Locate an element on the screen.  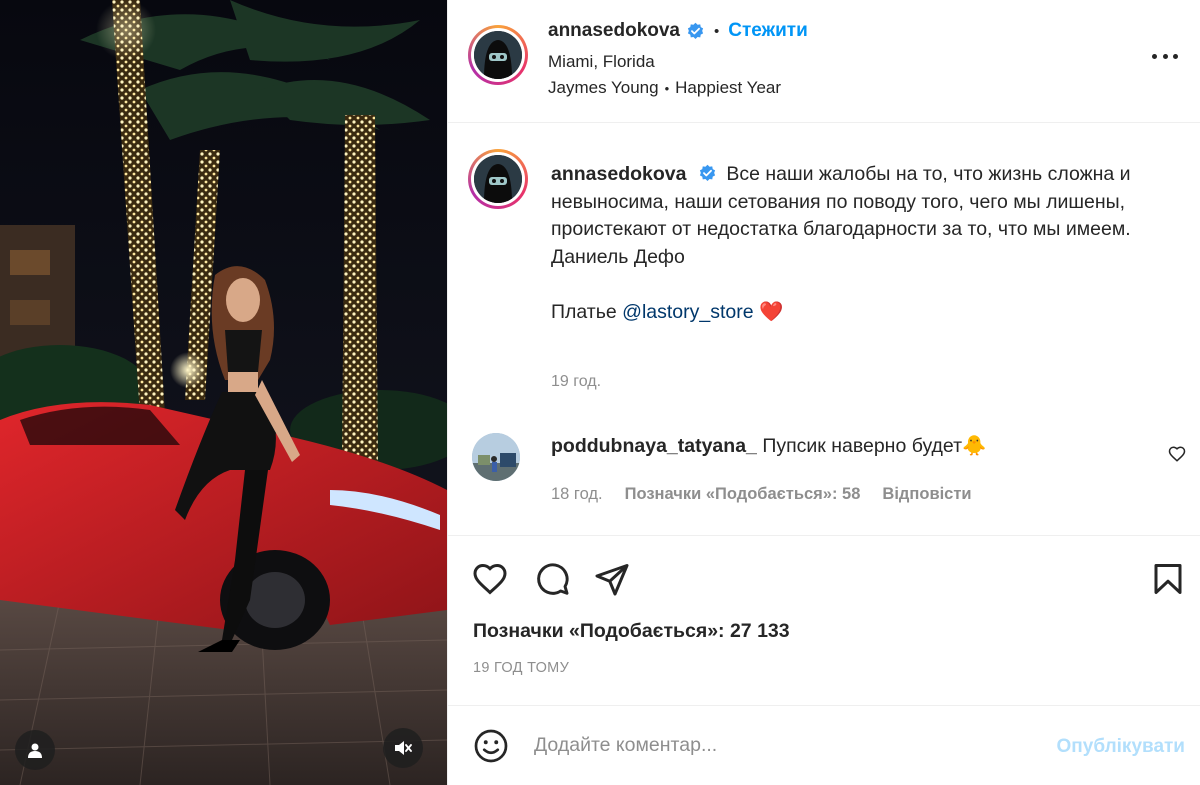
mute-icon is located at coordinates (403, 748).